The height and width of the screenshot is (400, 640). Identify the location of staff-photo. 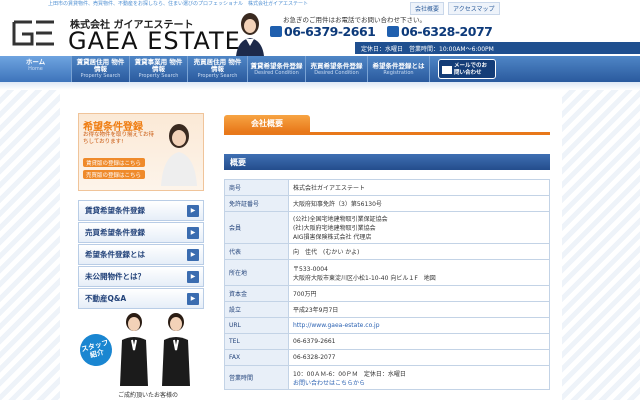
(155, 349).